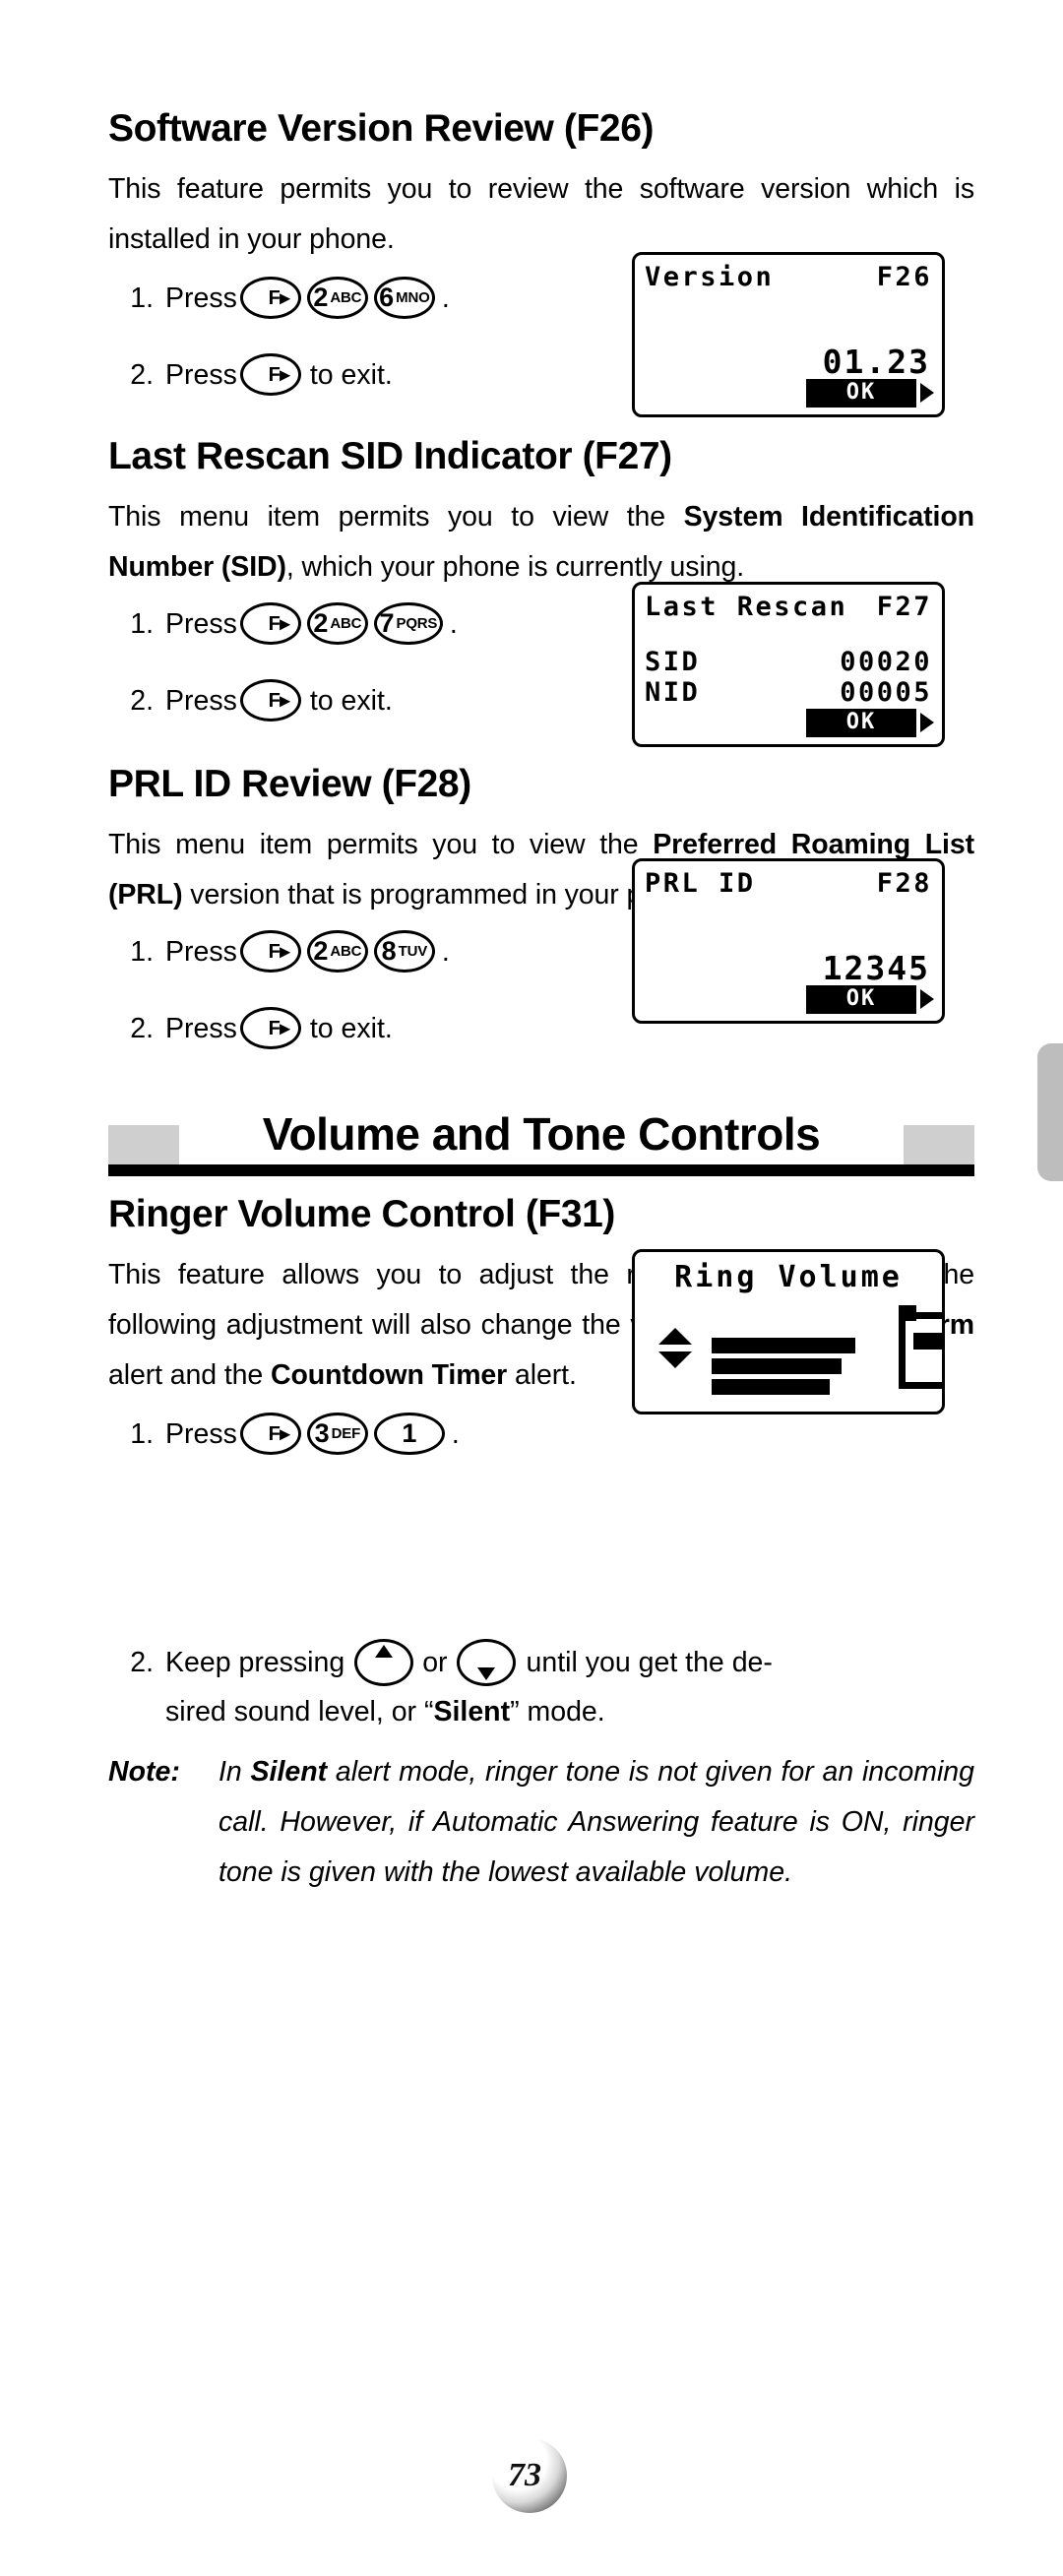 The height and width of the screenshot is (2576, 1063). What do you see at coordinates (886, 662) in the screenshot?
I see `lcd-row-value: 00020` at bounding box center [886, 662].